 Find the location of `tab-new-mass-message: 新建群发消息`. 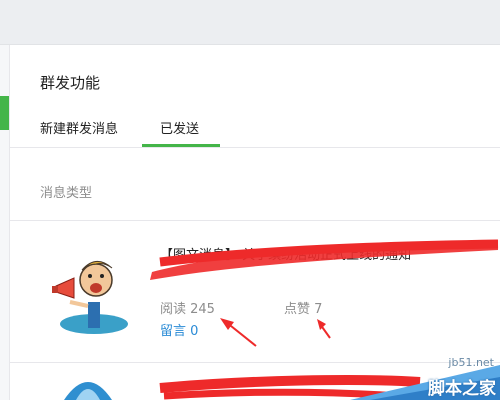

tab-new-mass-message: 新建群发消息 is located at coordinates (79, 127).